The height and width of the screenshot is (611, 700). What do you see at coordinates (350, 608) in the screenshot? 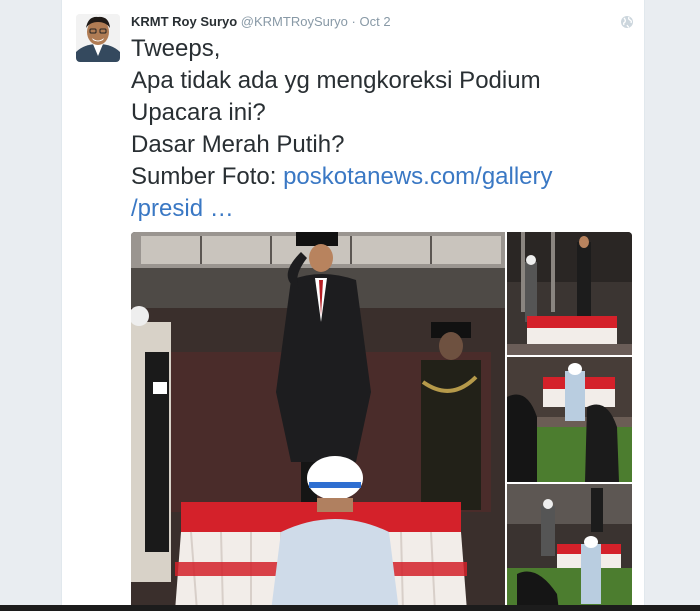
I see `taskbar-edge` at bounding box center [350, 608].